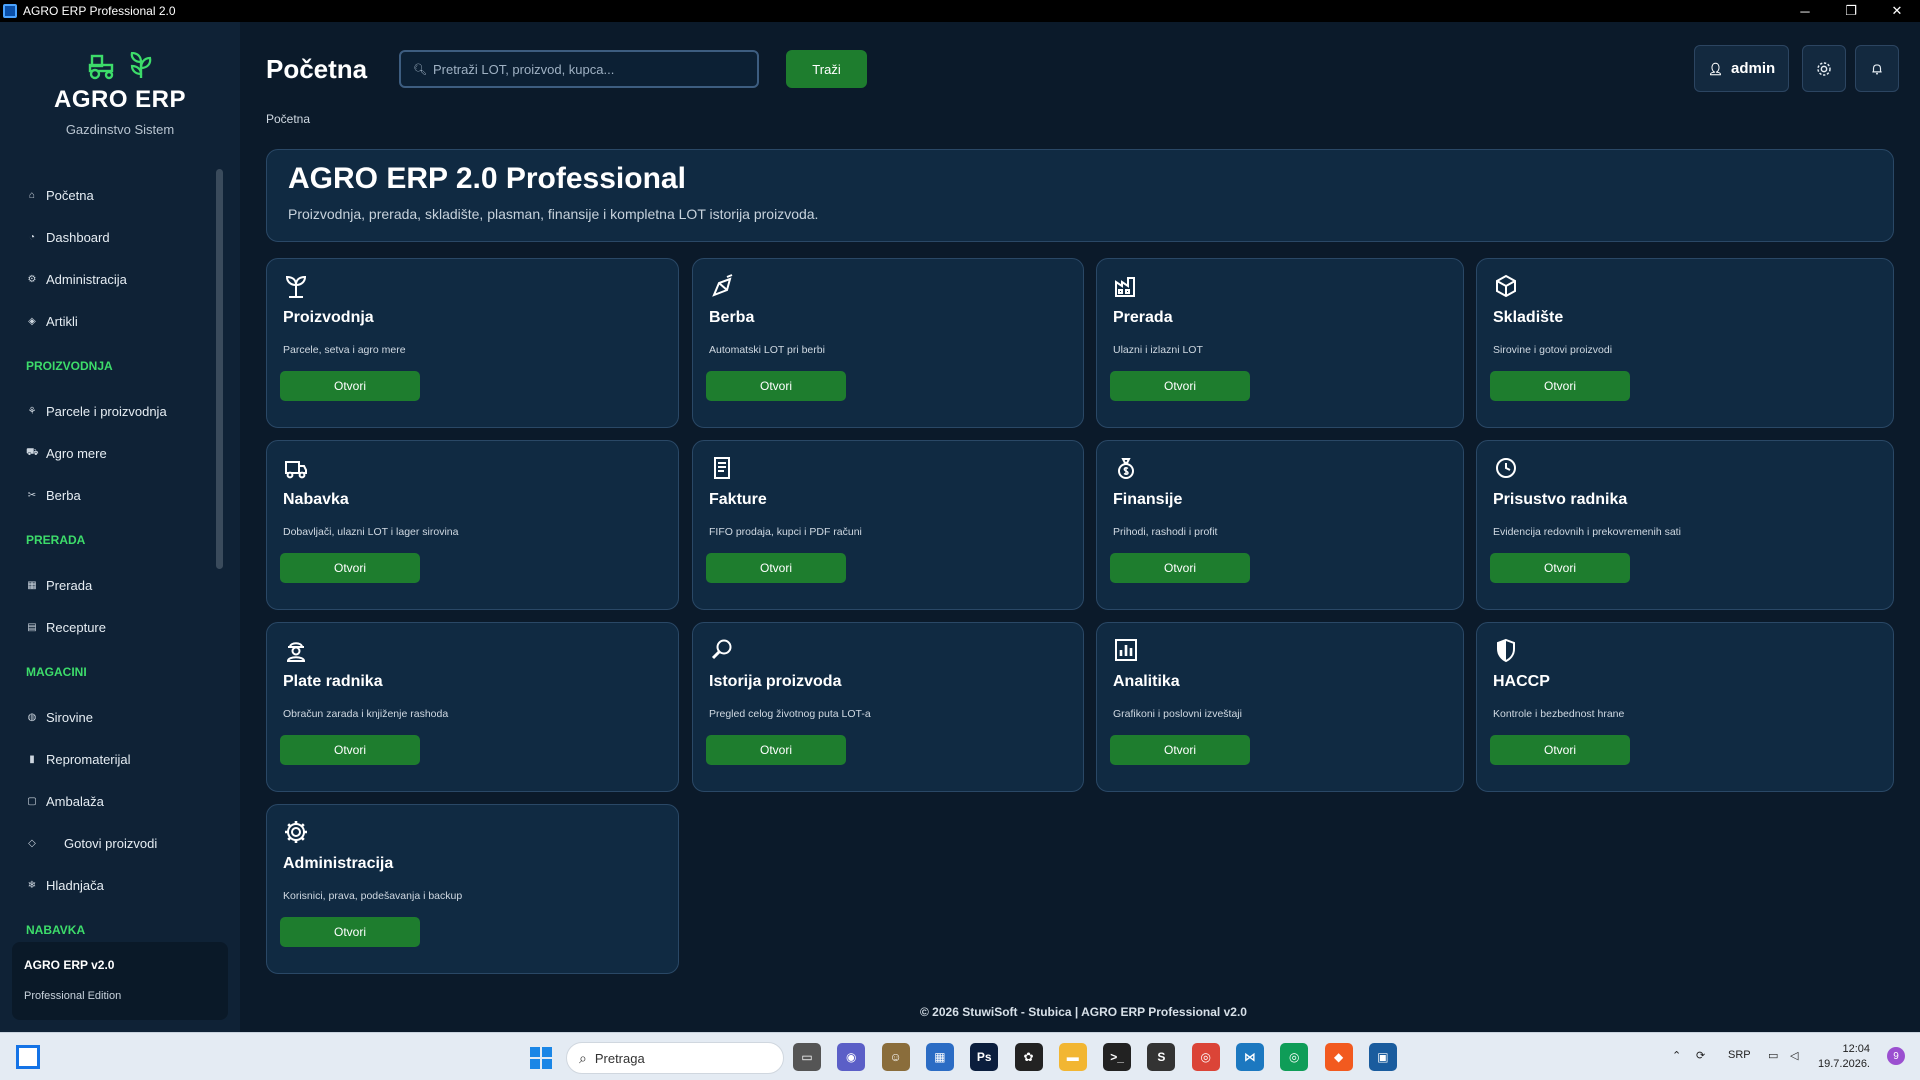 This screenshot has width=1920, height=1080. Describe the element at coordinates (141, 65) in the screenshot. I see `leaves-icon` at that location.